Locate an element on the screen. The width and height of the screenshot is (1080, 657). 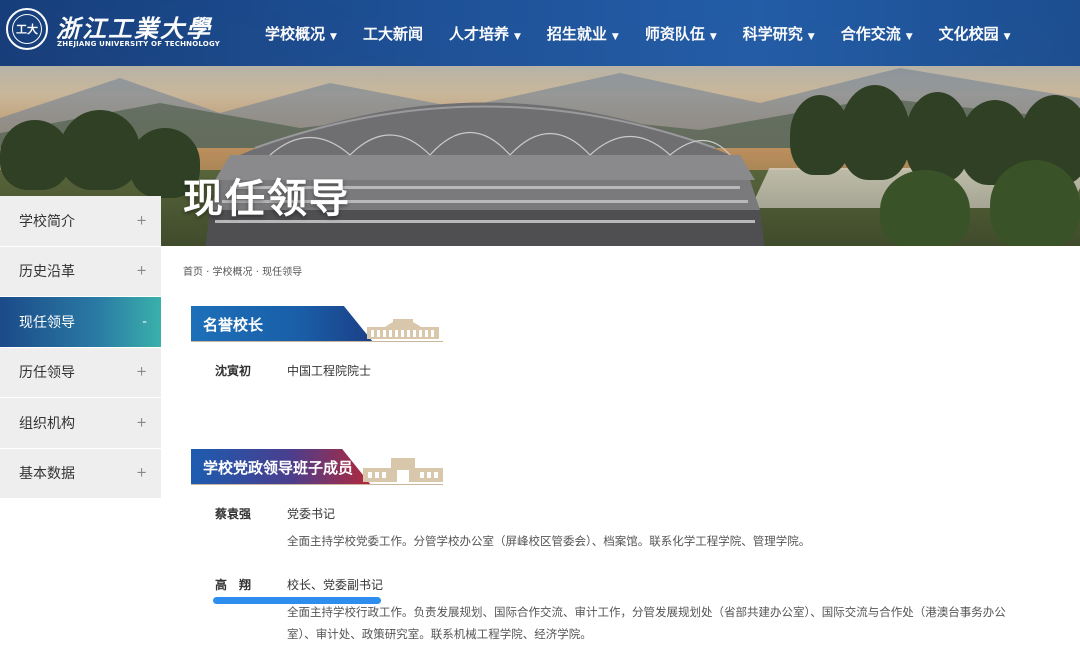
nav-item-cooperation: 合作交流 ▼ is located at coordinates (877, 33).